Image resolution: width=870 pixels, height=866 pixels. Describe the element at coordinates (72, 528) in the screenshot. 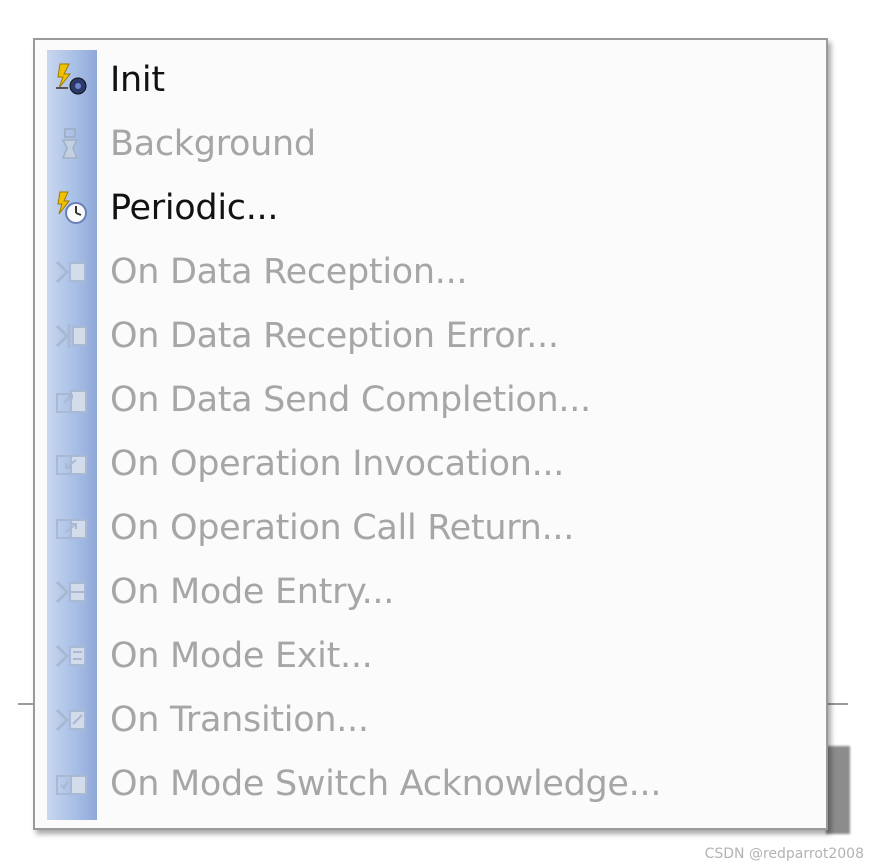

I see `operation-call-return-icon` at that location.